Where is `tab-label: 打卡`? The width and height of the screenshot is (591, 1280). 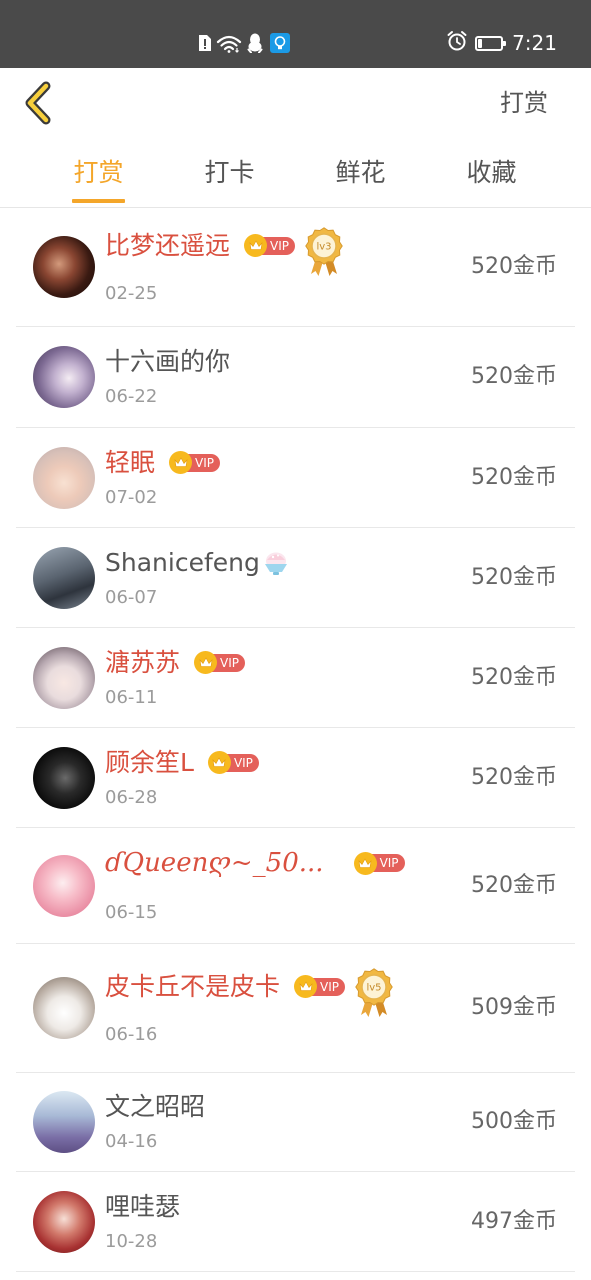 tab-label: 打卡 is located at coordinates (229, 172).